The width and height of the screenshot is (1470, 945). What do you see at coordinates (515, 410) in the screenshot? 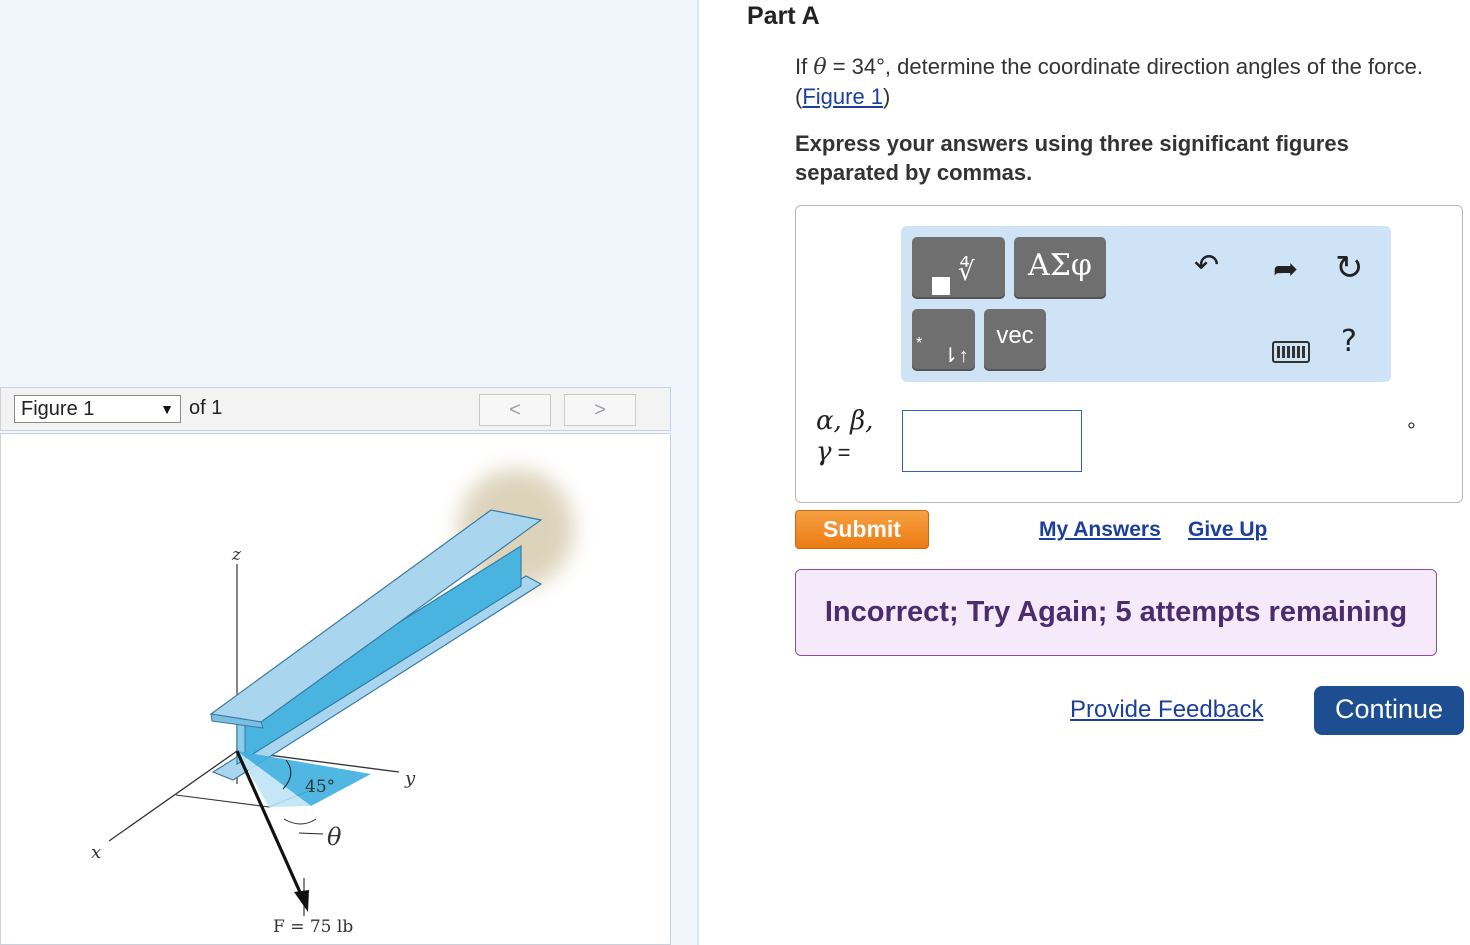
I see `previous-figure-button: <` at bounding box center [515, 410].